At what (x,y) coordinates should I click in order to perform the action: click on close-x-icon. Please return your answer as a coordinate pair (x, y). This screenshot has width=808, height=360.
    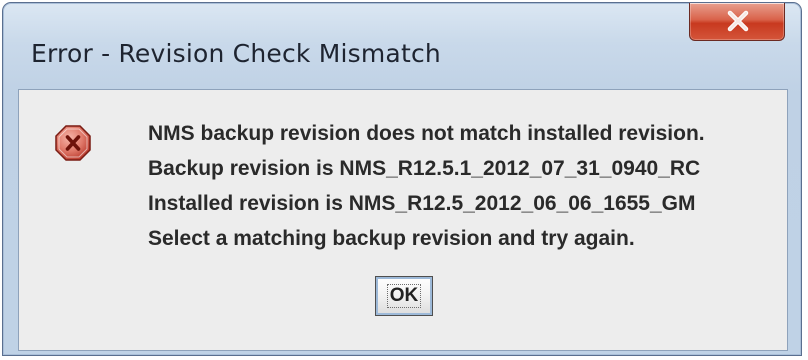
    Looking at the image, I should click on (738, 21).